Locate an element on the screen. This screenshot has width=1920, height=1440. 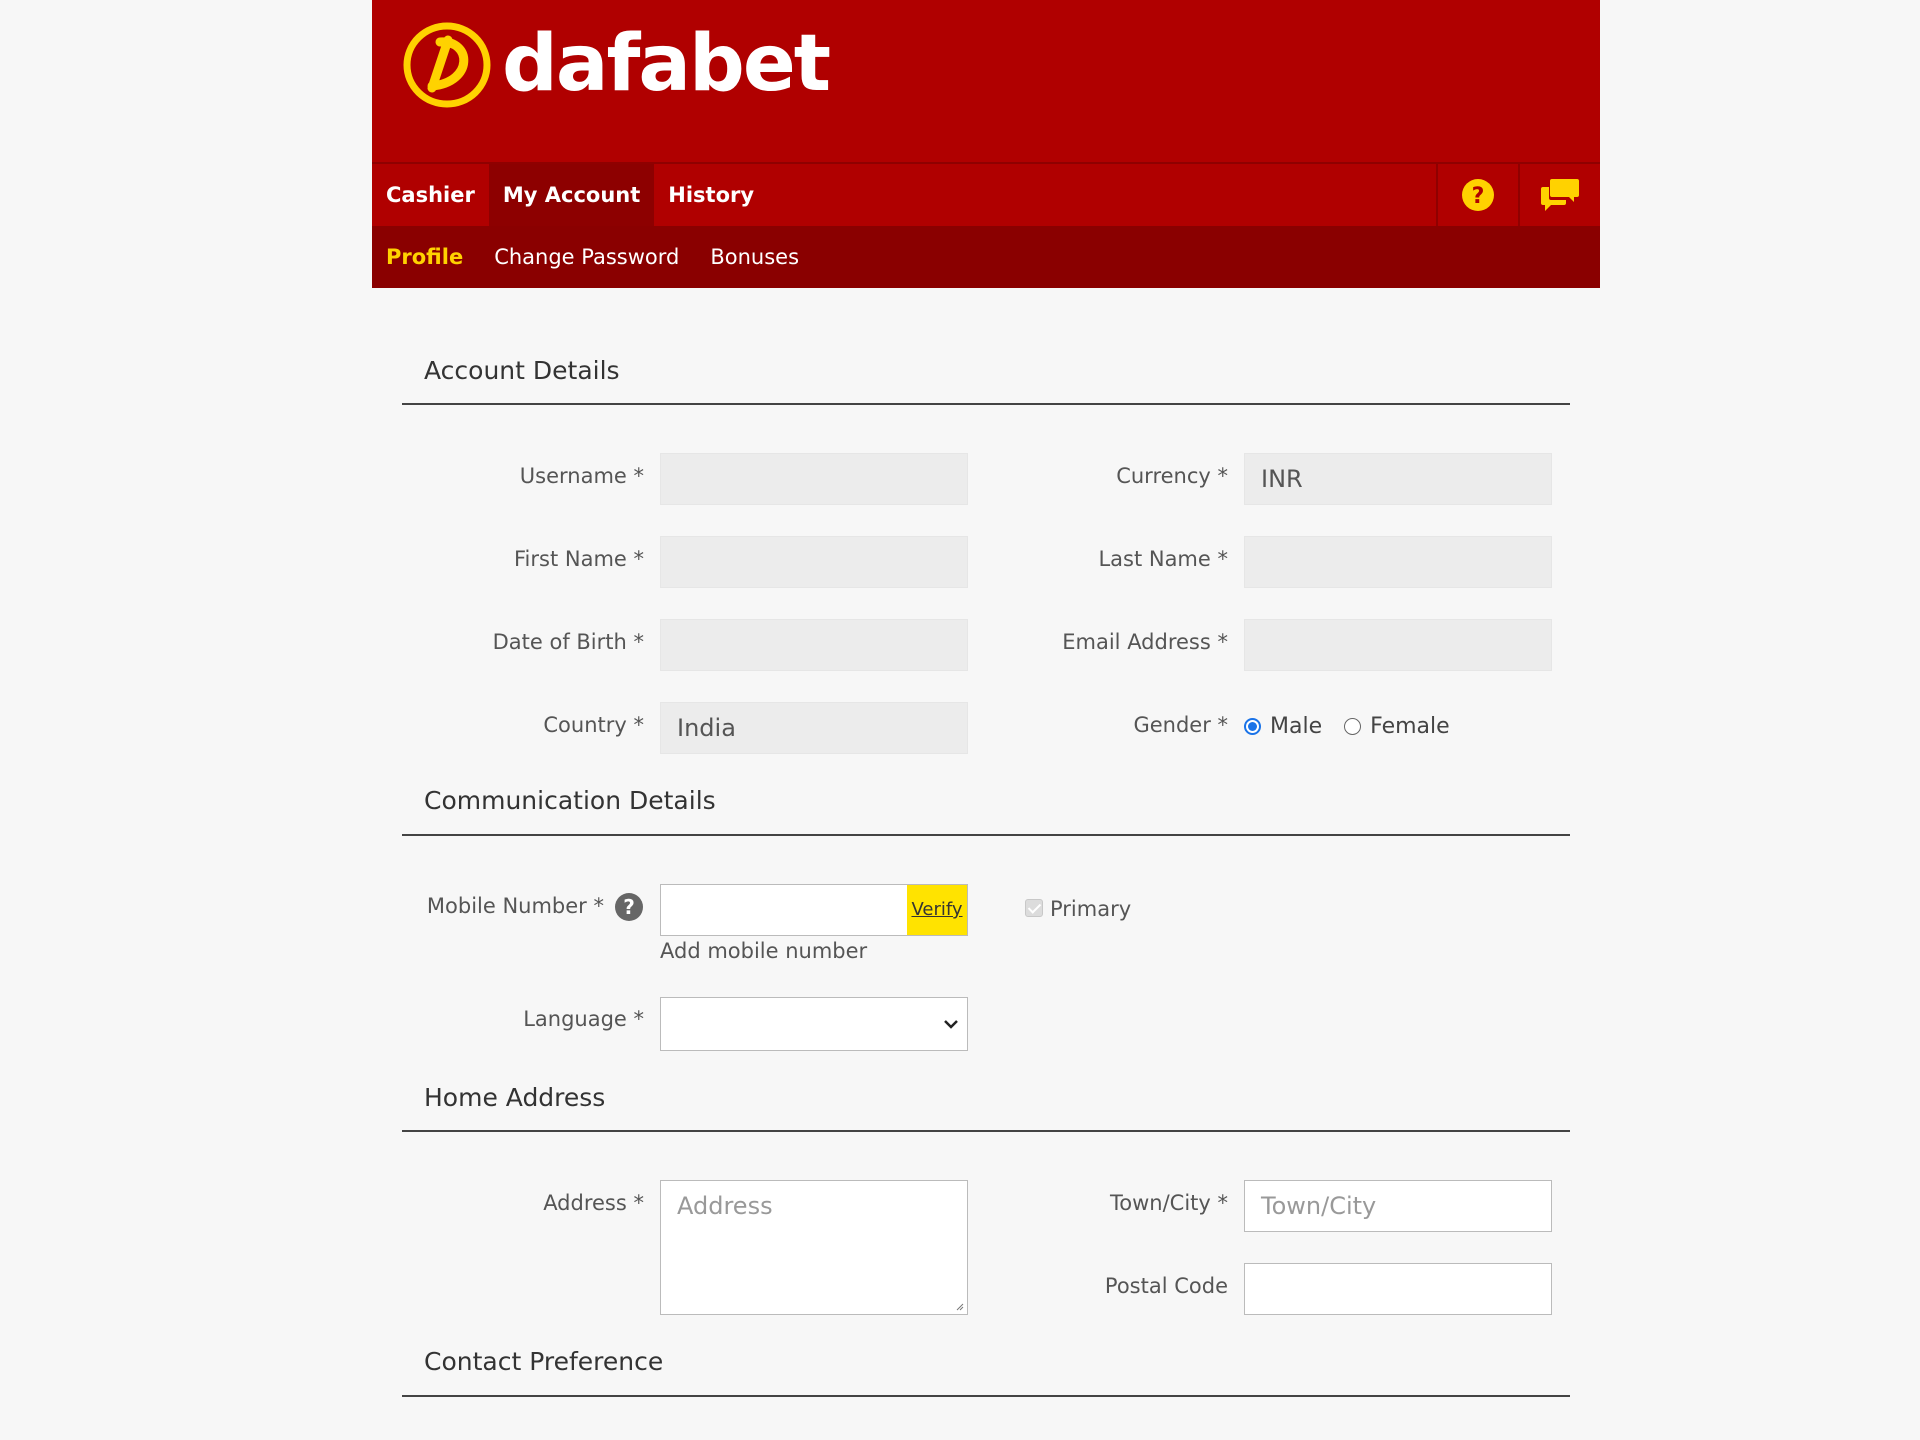
section-home-address: Home Address is located at coordinates (515, 1097).